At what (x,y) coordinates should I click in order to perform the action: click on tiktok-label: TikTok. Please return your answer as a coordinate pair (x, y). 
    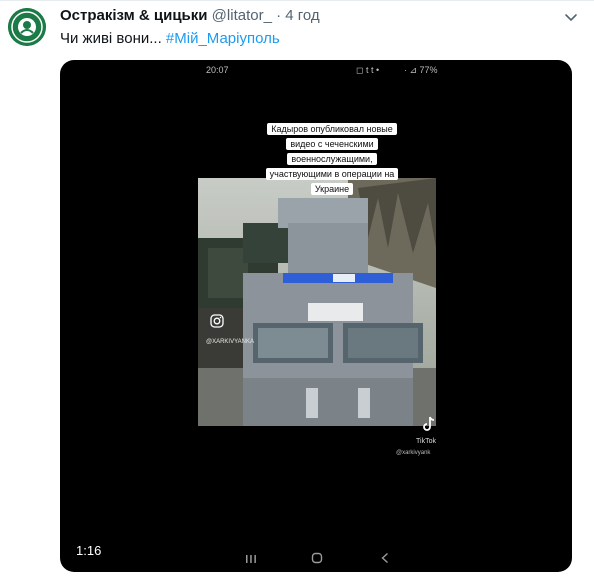
    Looking at the image, I should click on (426, 441).